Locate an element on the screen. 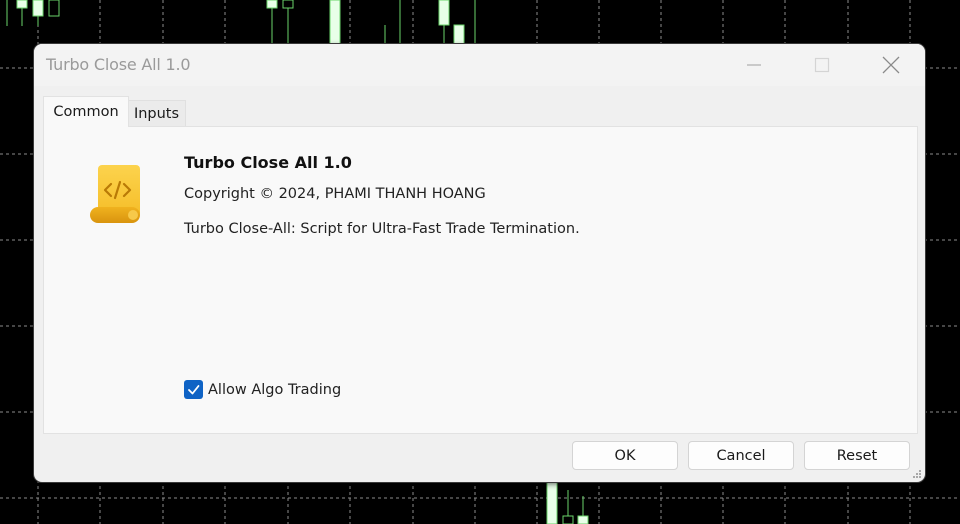  script-scroll-code-icon is located at coordinates (115, 194).